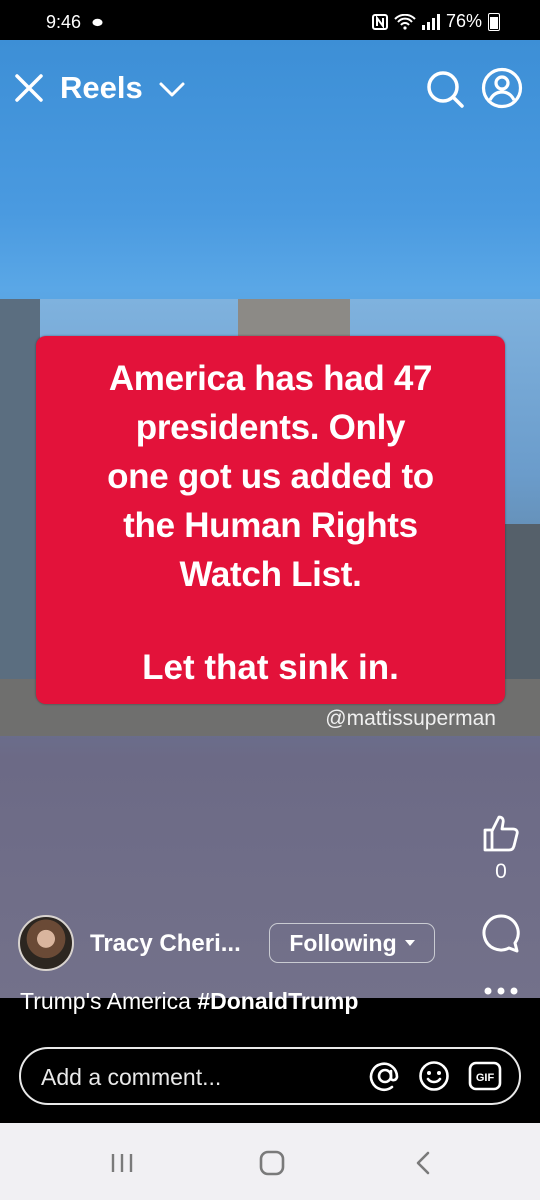 Image resolution: width=540 pixels, height=1200 pixels. What do you see at coordinates (270, 525) in the screenshot?
I see `card-line: the Human Rights` at bounding box center [270, 525].